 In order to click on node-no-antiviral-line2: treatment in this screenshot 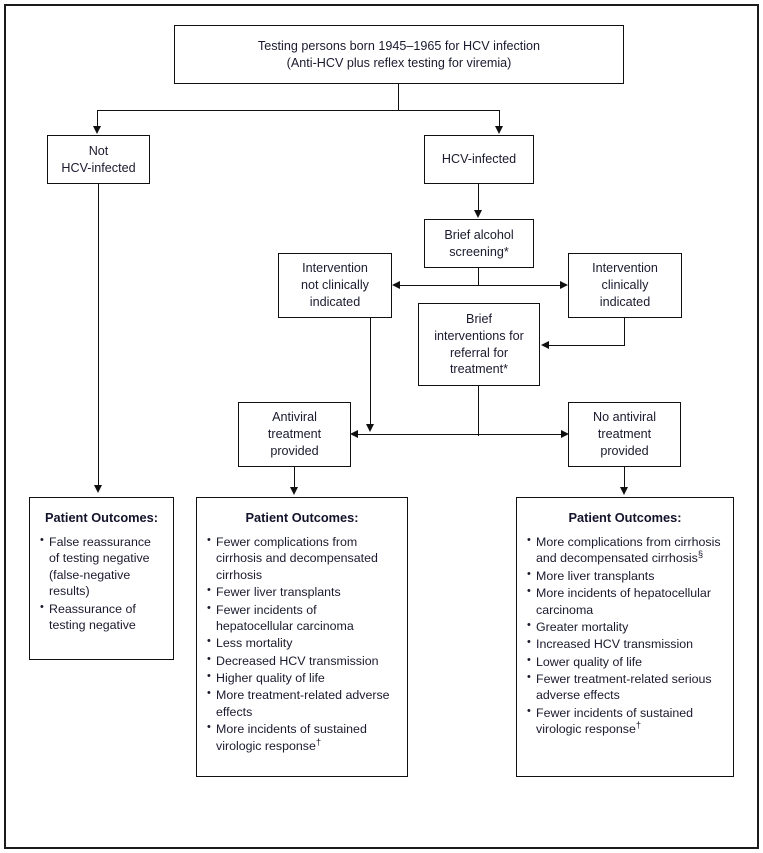, I will do `click(624, 434)`.